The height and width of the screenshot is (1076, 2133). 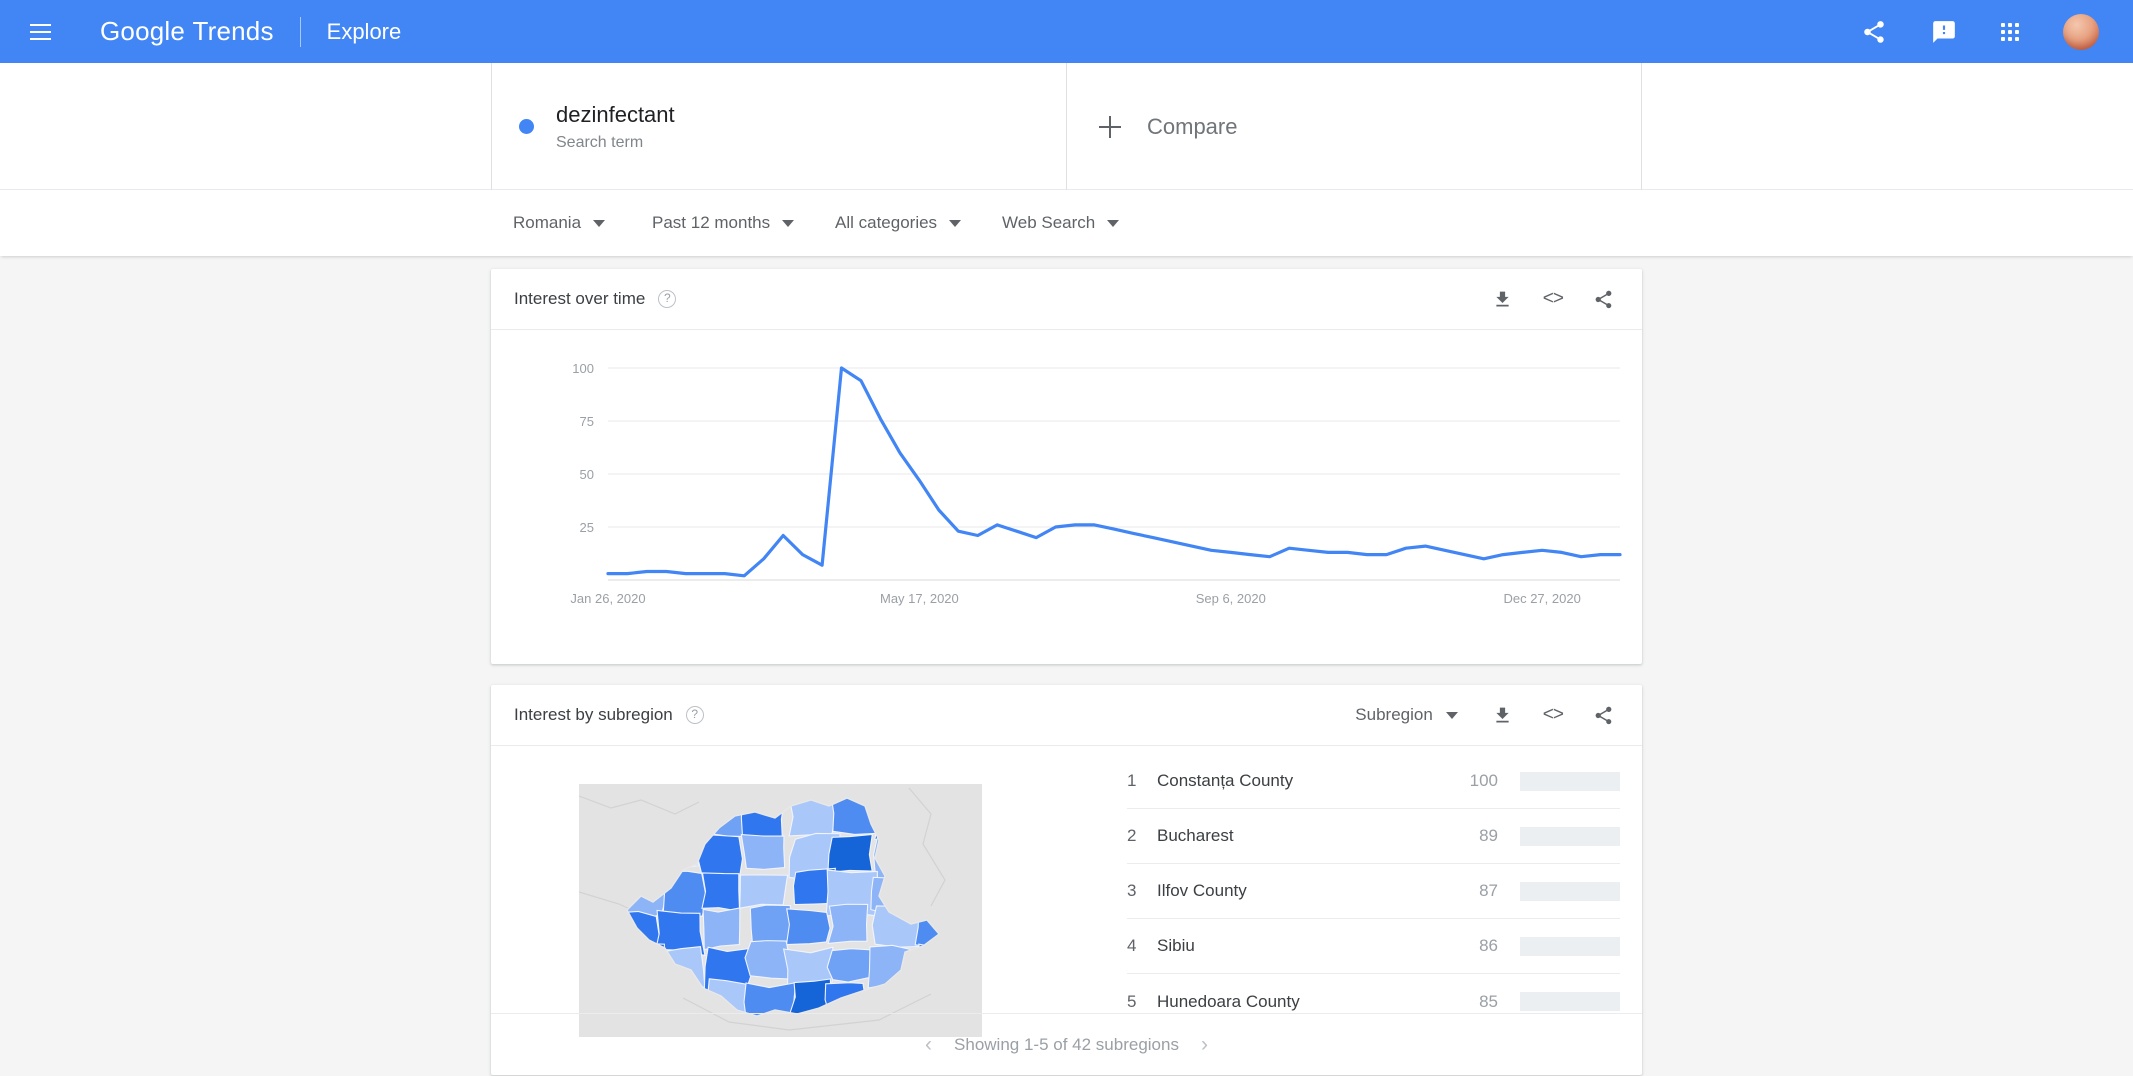 What do you see at coordinates (1488, 890) in the screenshot?
I see `subregion-value: 87` at bounding box center [1488, 890].